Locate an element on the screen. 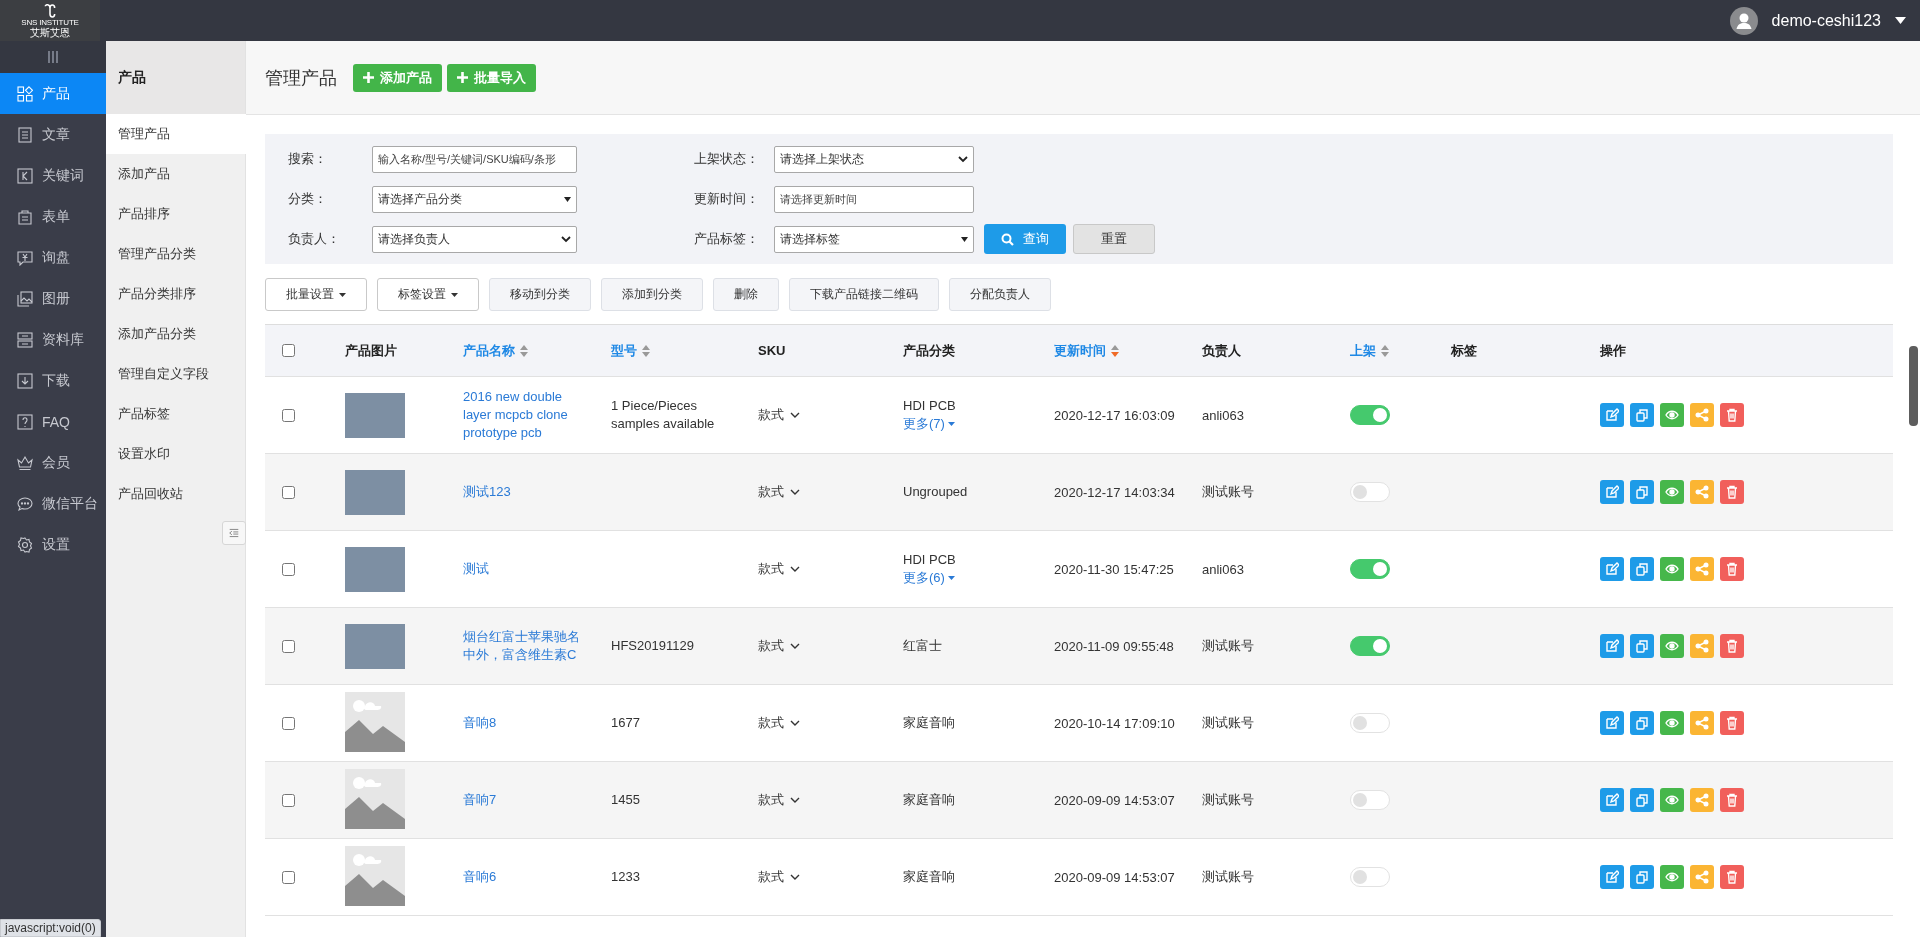  reset-button: 重置 is located at coordinates (1114, 239).